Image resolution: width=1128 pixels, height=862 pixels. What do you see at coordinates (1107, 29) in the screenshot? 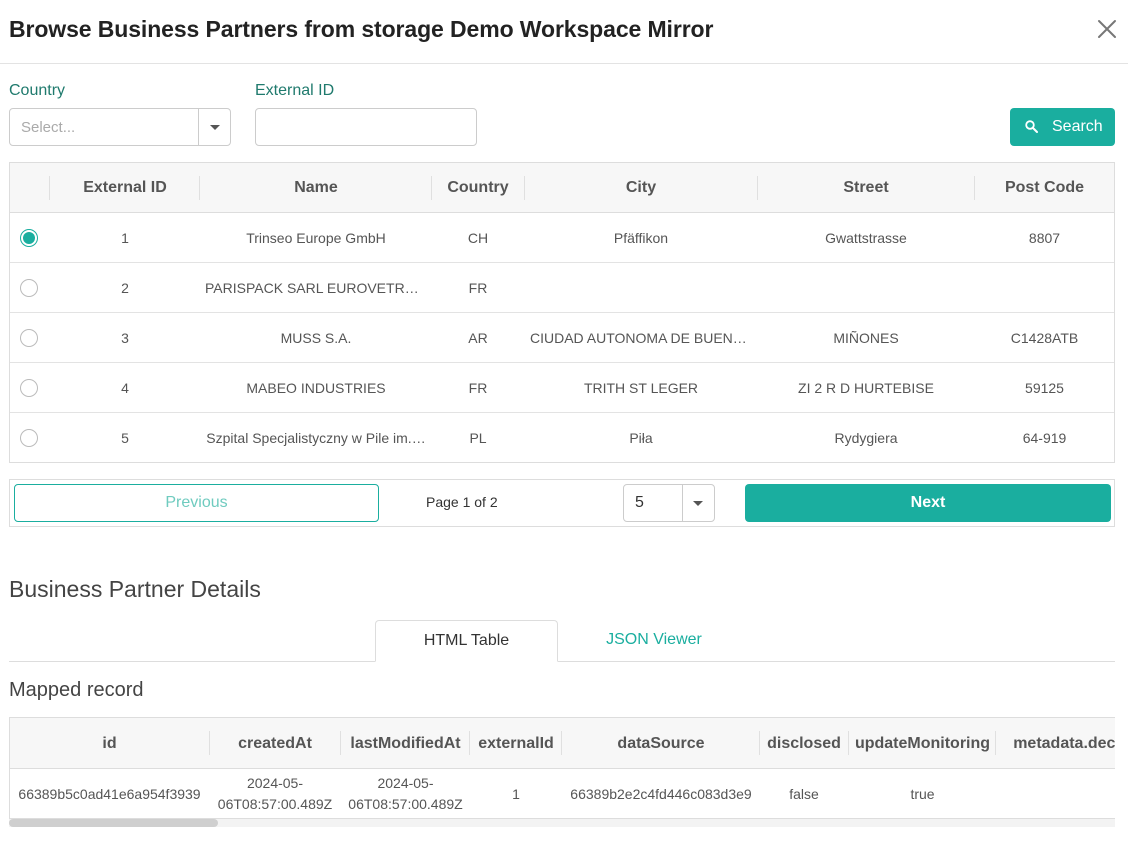
I see `close-icon` at bounding box center [1107, 29].